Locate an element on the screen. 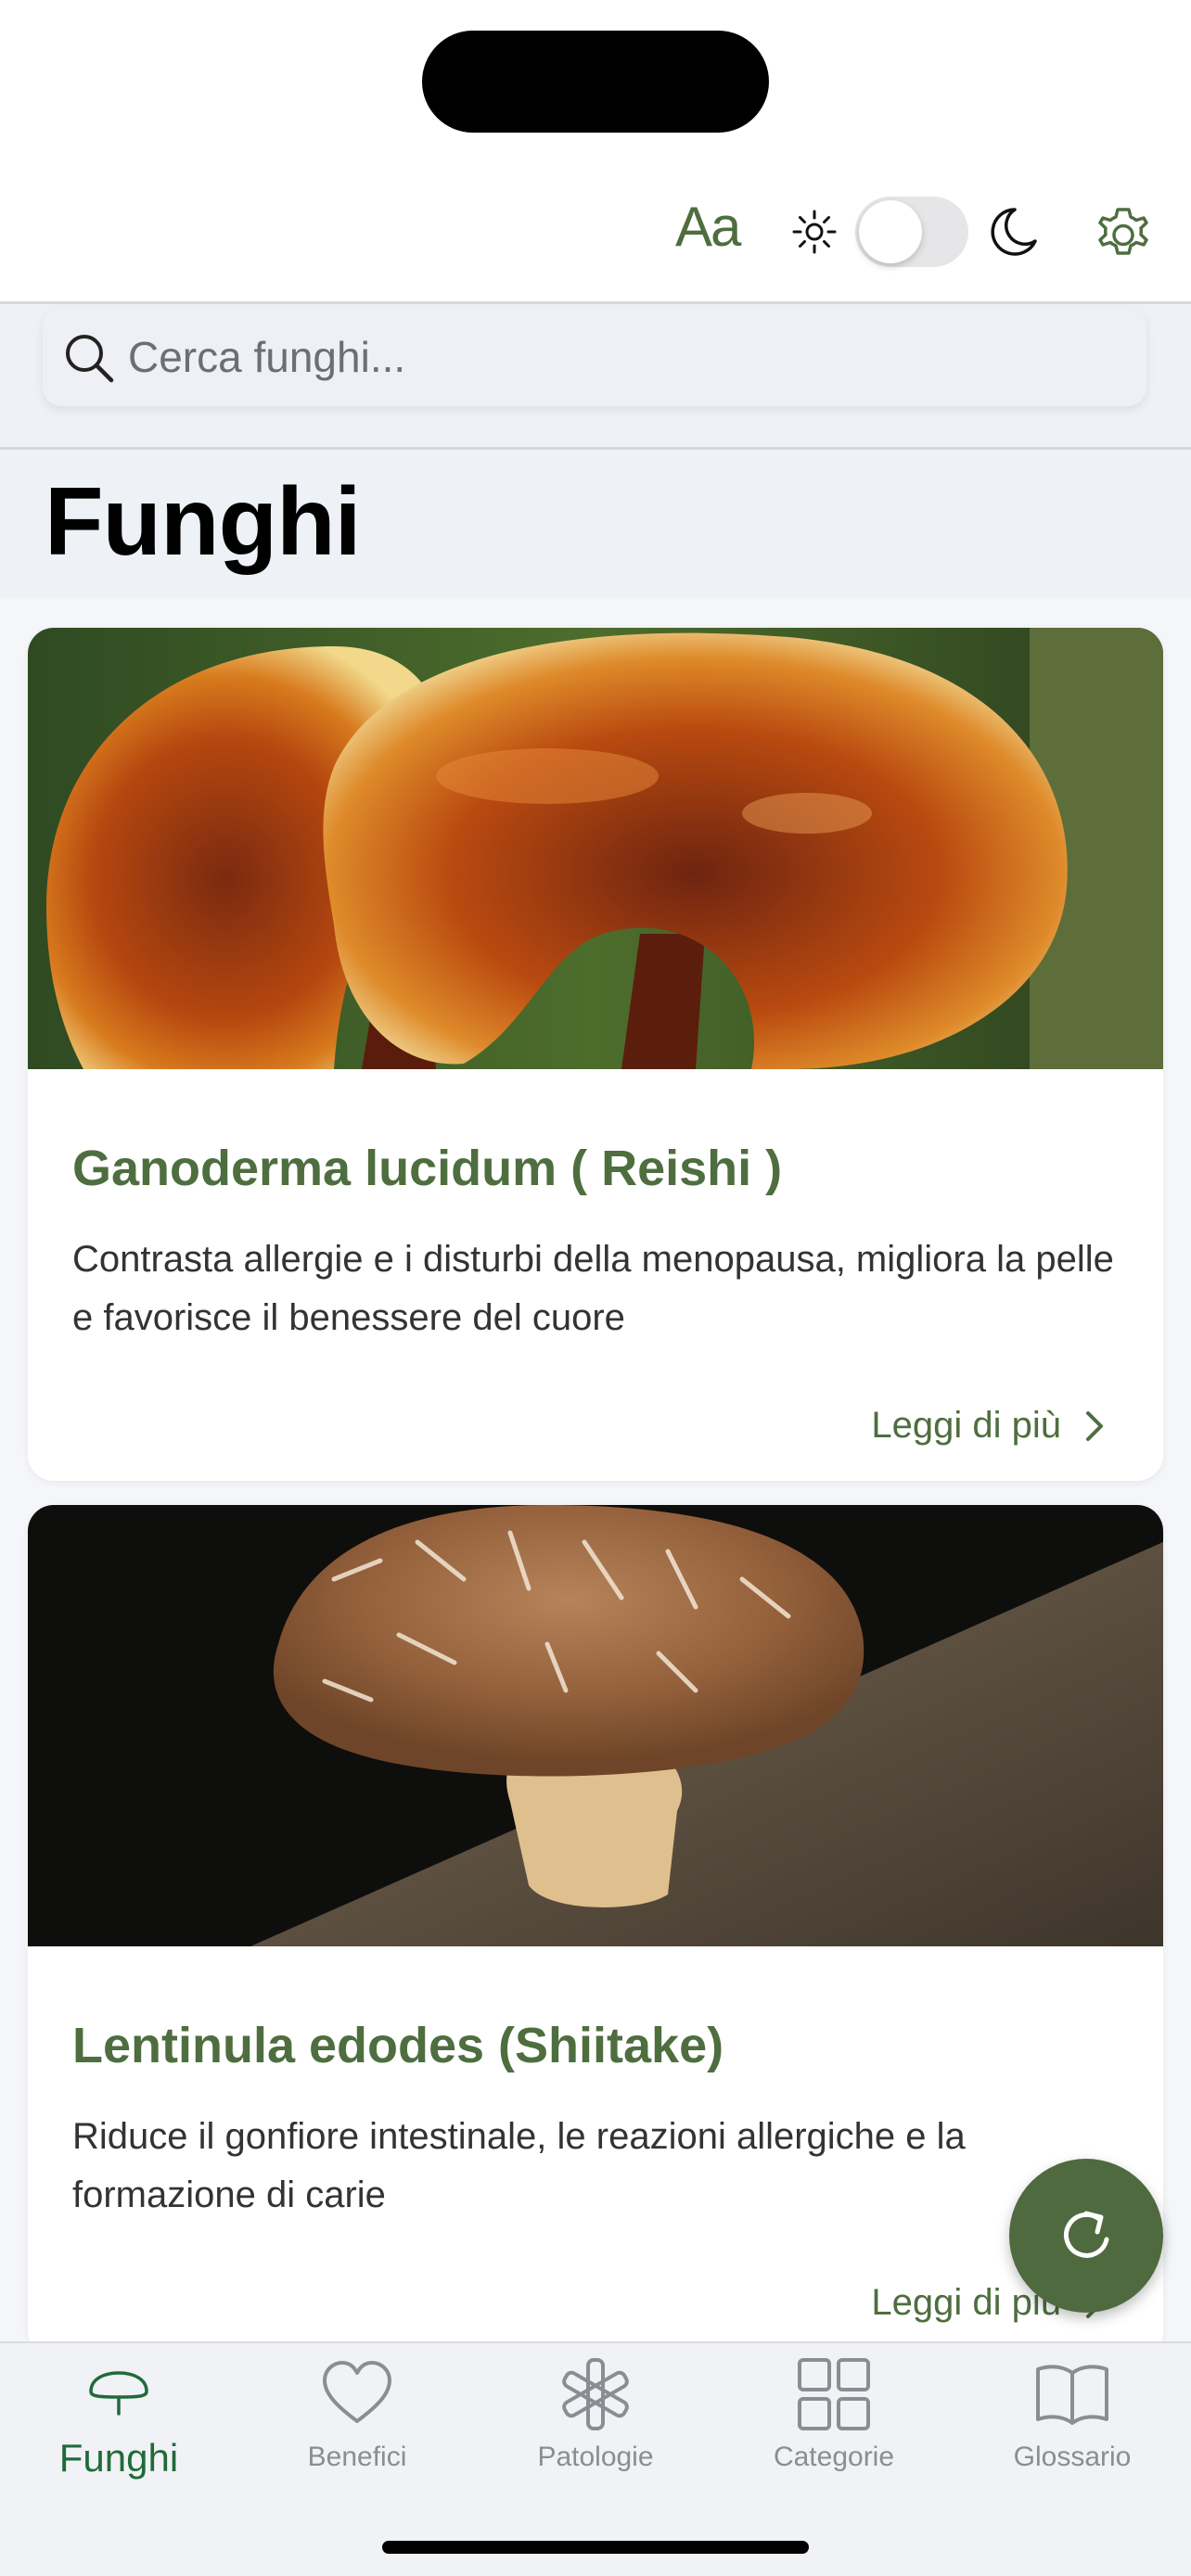  sun-icon is located at coordinates (814, 232).